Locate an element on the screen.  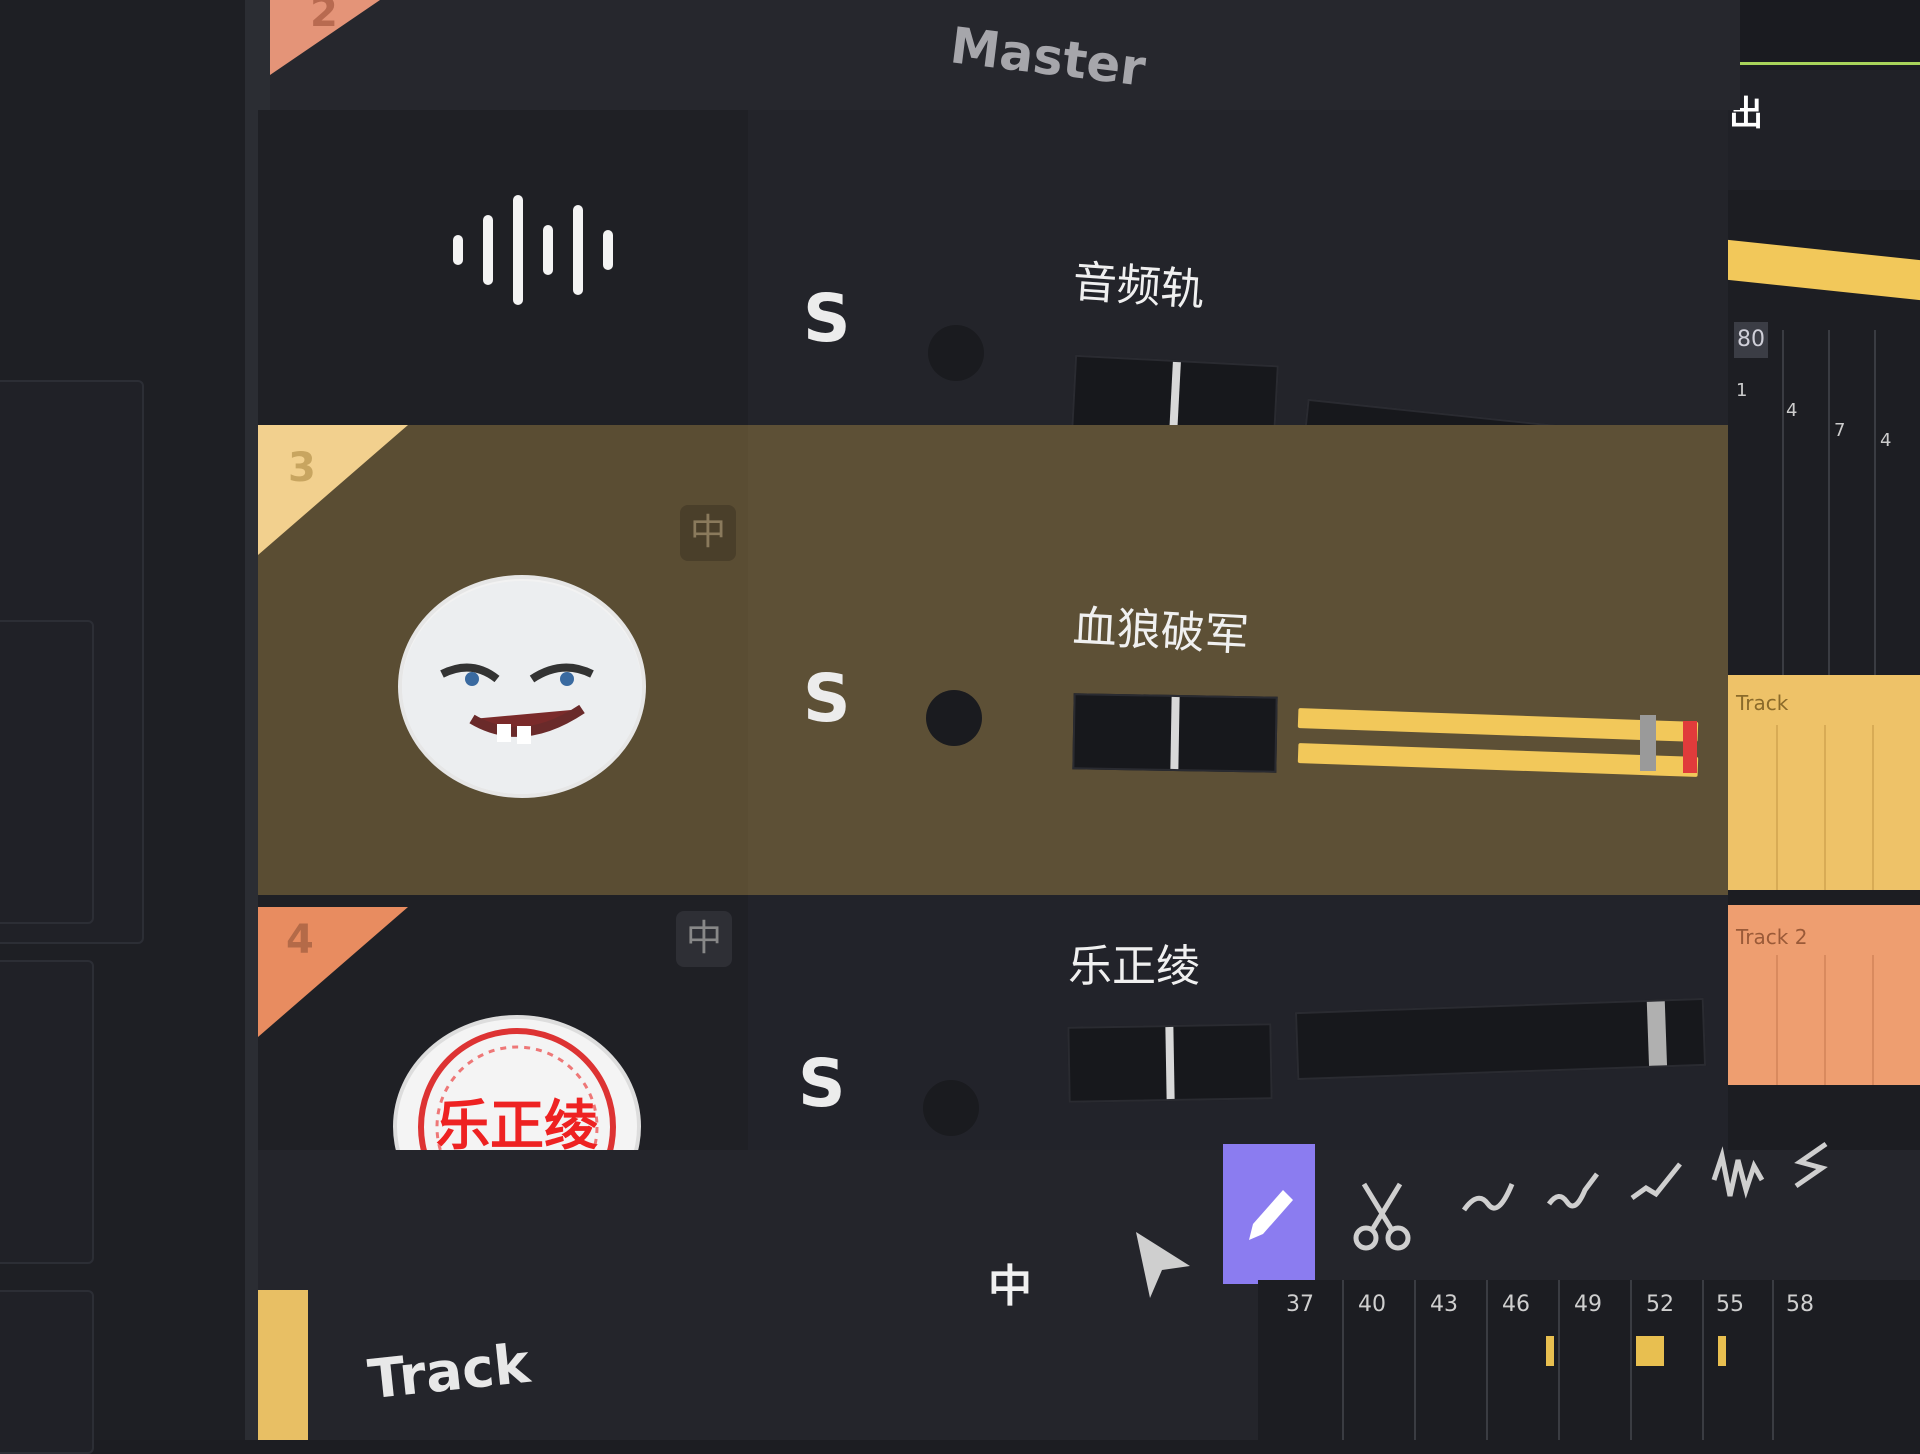
ruler-number: 40 is located at coordinates (1372, 1304).